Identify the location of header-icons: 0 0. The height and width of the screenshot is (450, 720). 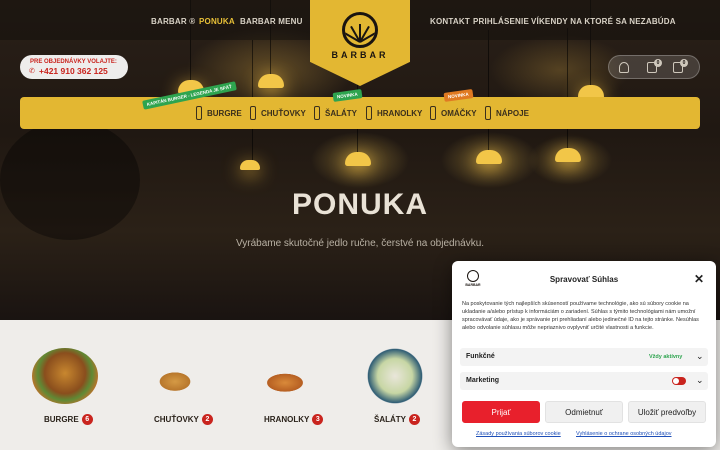
(654, 67).